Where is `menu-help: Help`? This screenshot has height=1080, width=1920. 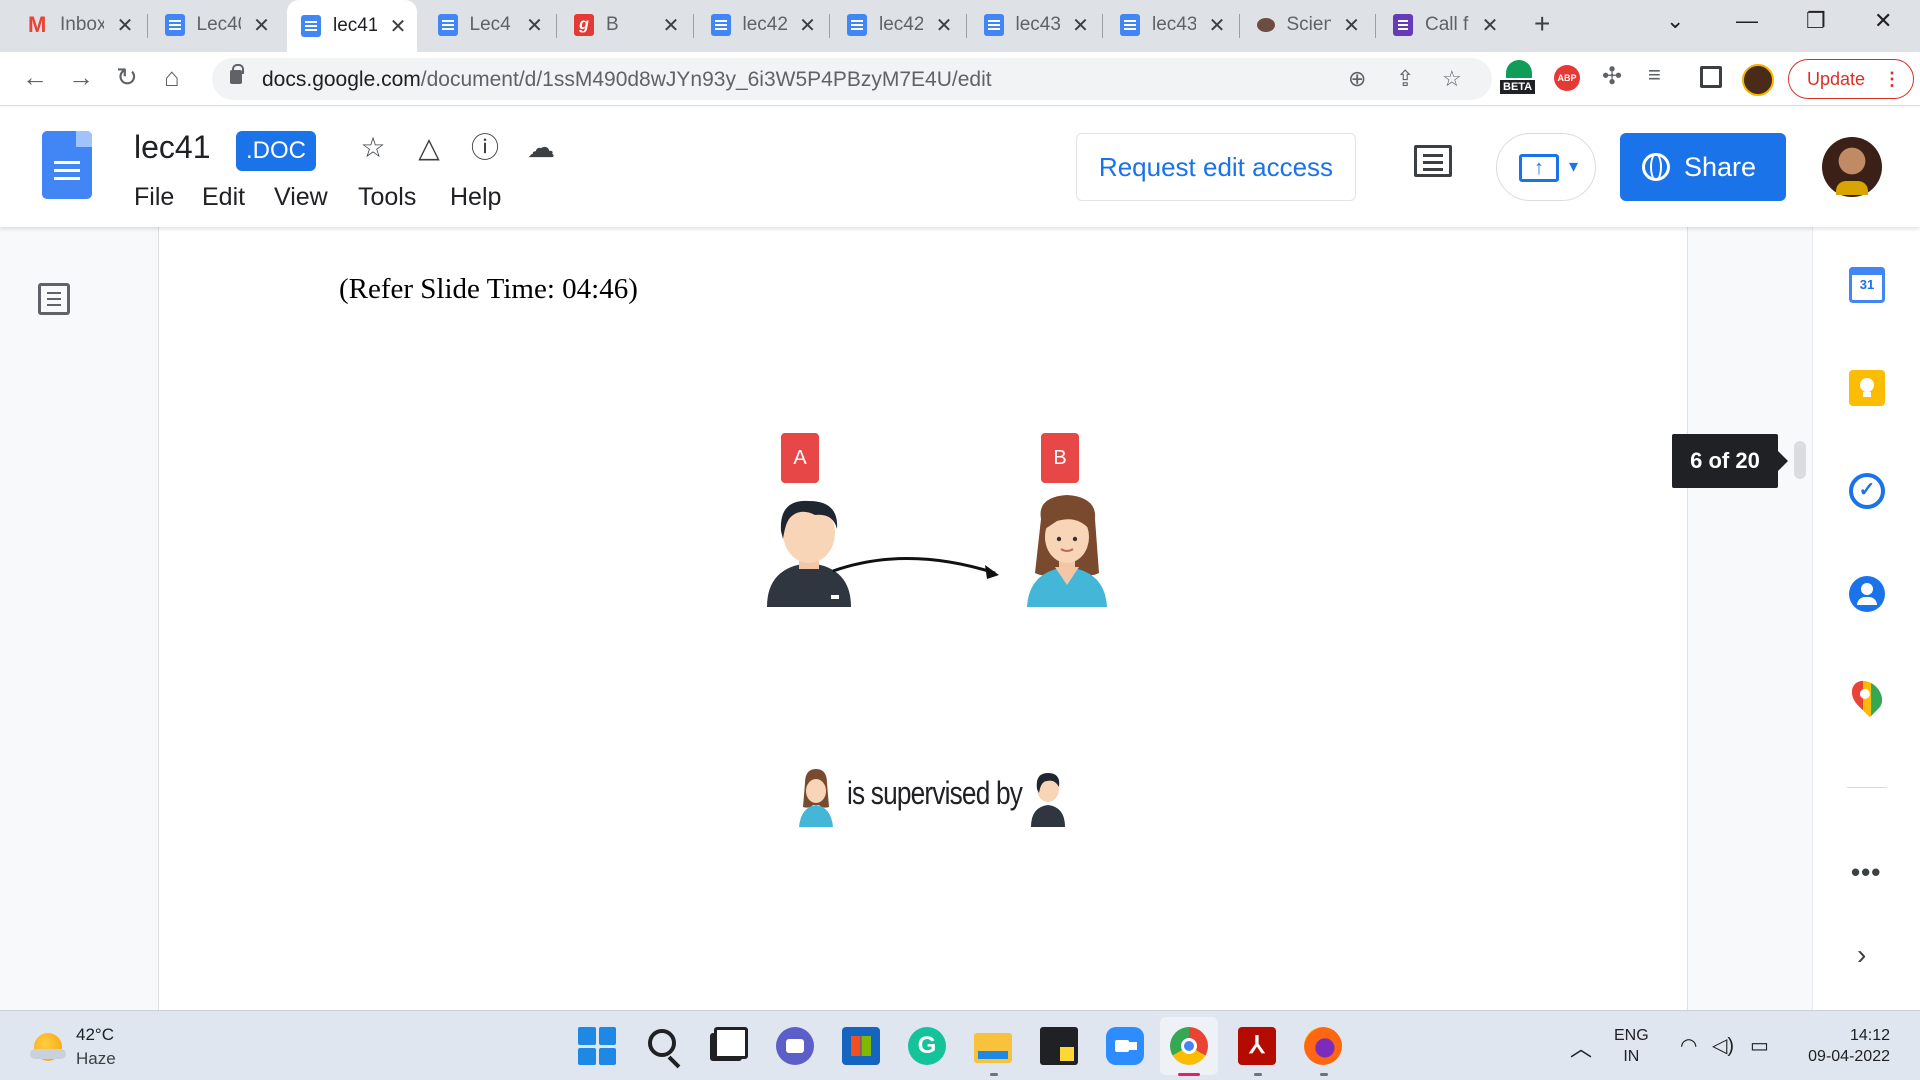 menu-help: Help is located at coordinates (475, 197).